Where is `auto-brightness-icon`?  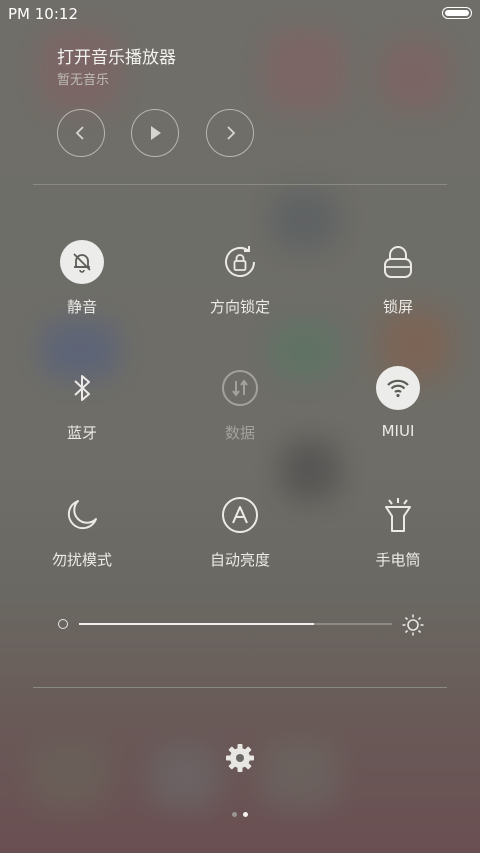 auto-brightness-icon is located at coordinates (240, 515).